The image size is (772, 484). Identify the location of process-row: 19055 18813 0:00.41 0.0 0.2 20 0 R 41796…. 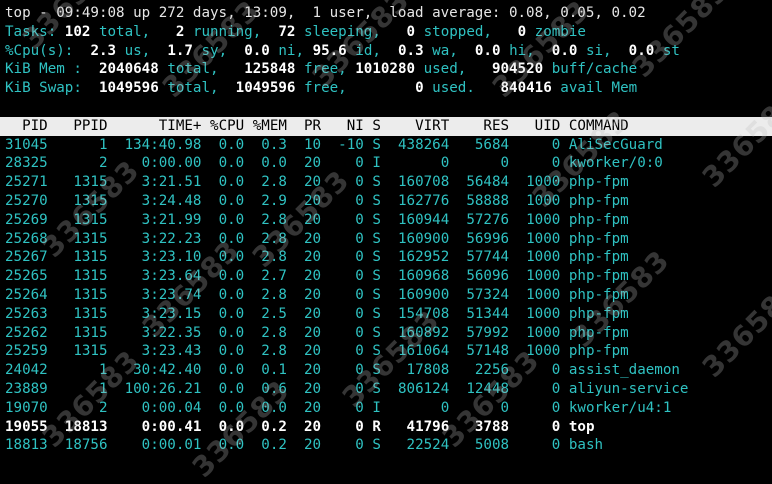
(388, 427).